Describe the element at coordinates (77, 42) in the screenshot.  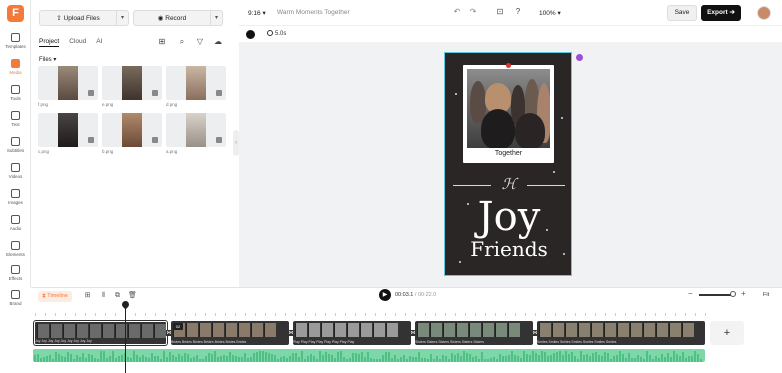
I see `tab-cloud: Cloud` at that location.